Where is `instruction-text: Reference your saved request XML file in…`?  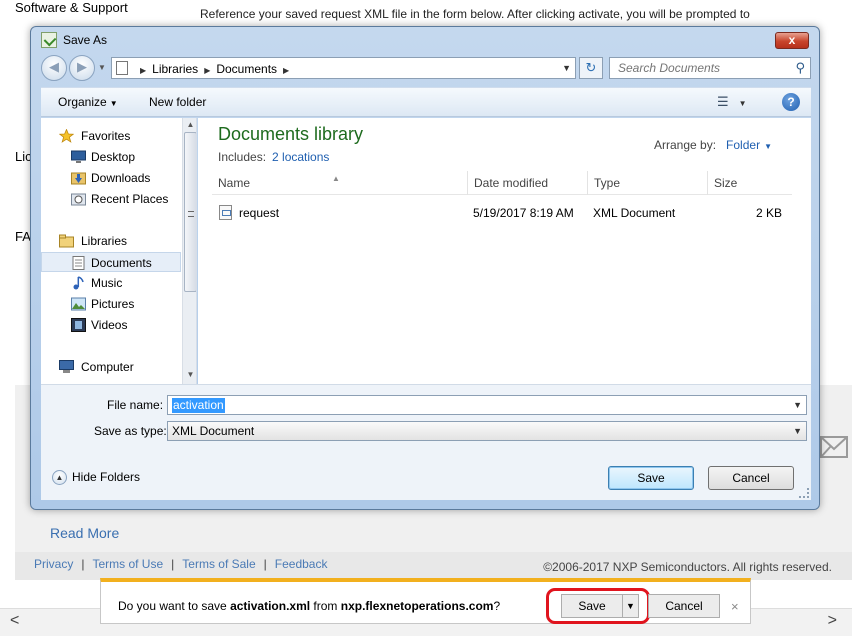 instruction-text: Reference your saved request XML file in… is located at coordinates (475, 14).